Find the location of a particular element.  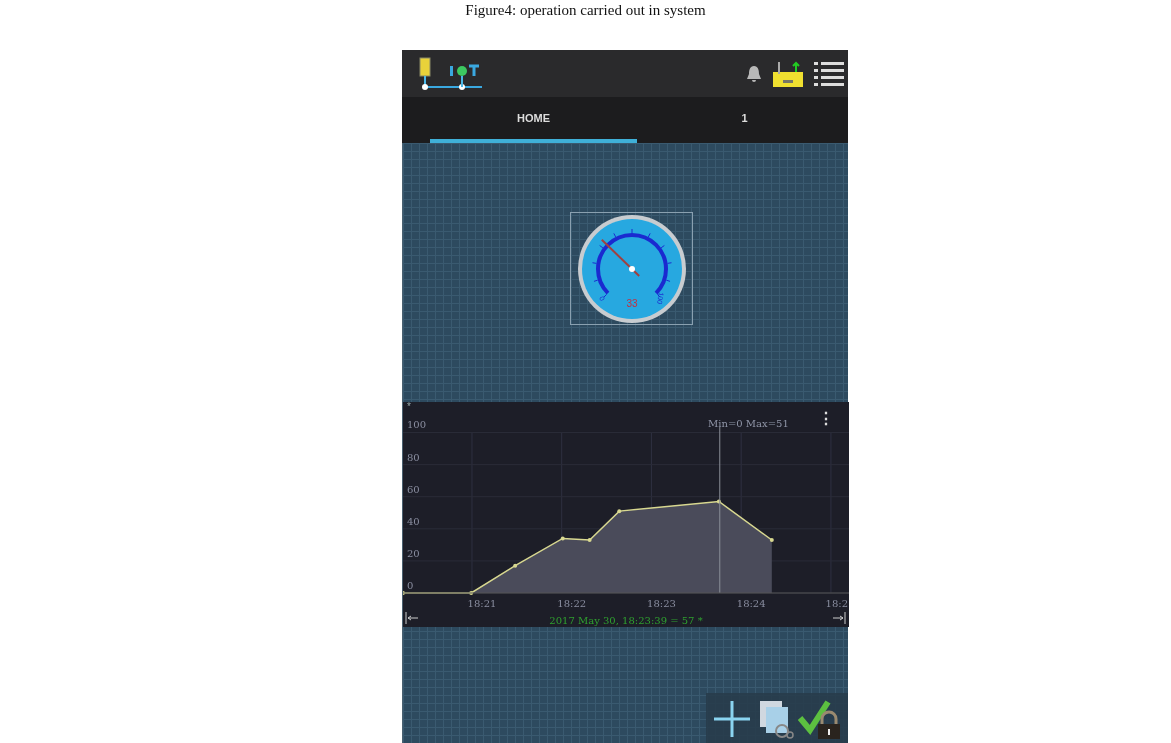

min-max-readout: Min=0 Max=51 is located at coordinates (748, 423).